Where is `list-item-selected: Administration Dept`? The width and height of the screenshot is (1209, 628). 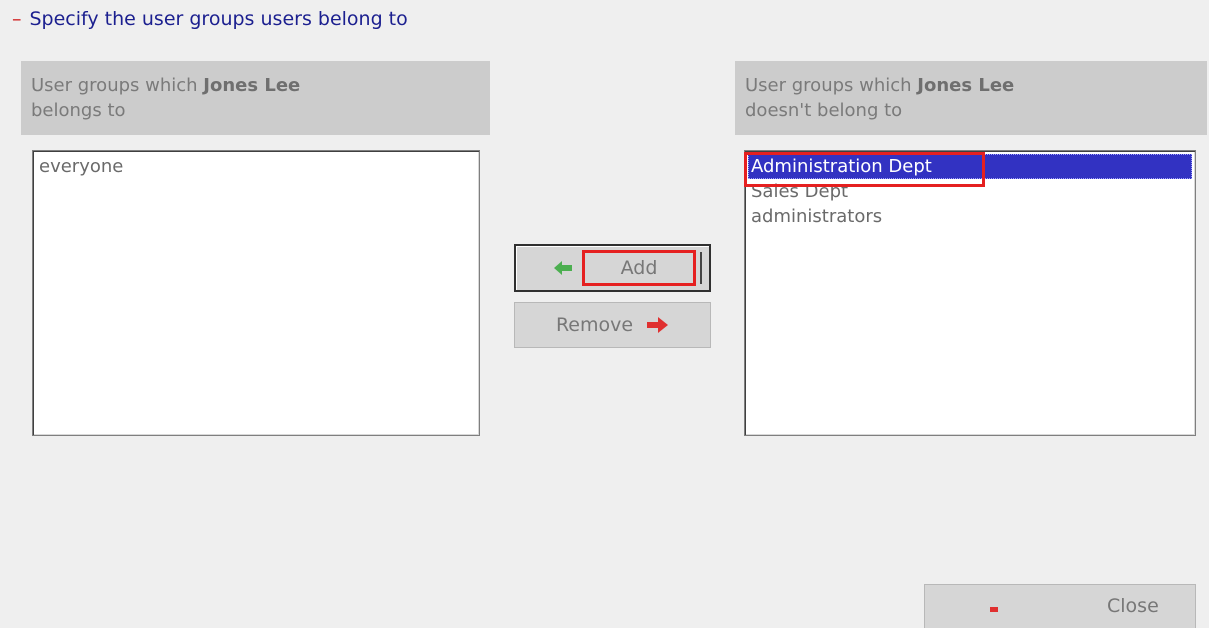
list-item-selected: Administration Dept is located at coordinates (970, 166).